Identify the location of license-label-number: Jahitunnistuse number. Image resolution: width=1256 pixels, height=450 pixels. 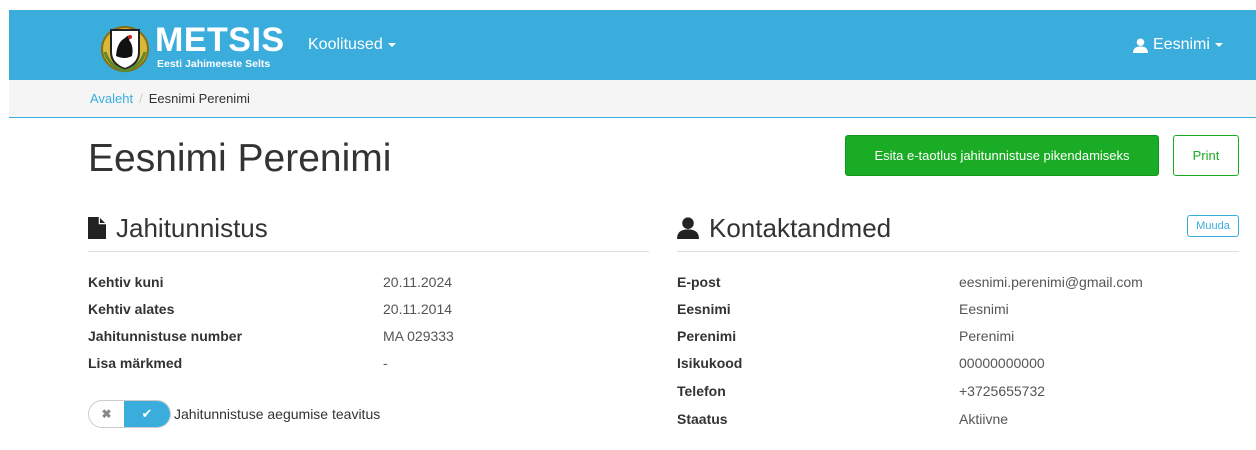
(165, 336).